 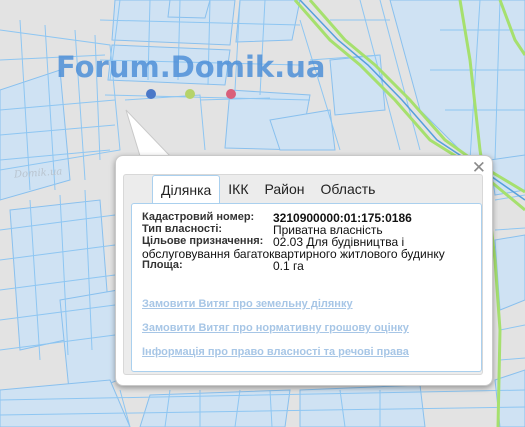 What do you see at coordinates (162, 265) in the screenshot?
I see `area-label: Площа:` at bounding box center [162, 265].